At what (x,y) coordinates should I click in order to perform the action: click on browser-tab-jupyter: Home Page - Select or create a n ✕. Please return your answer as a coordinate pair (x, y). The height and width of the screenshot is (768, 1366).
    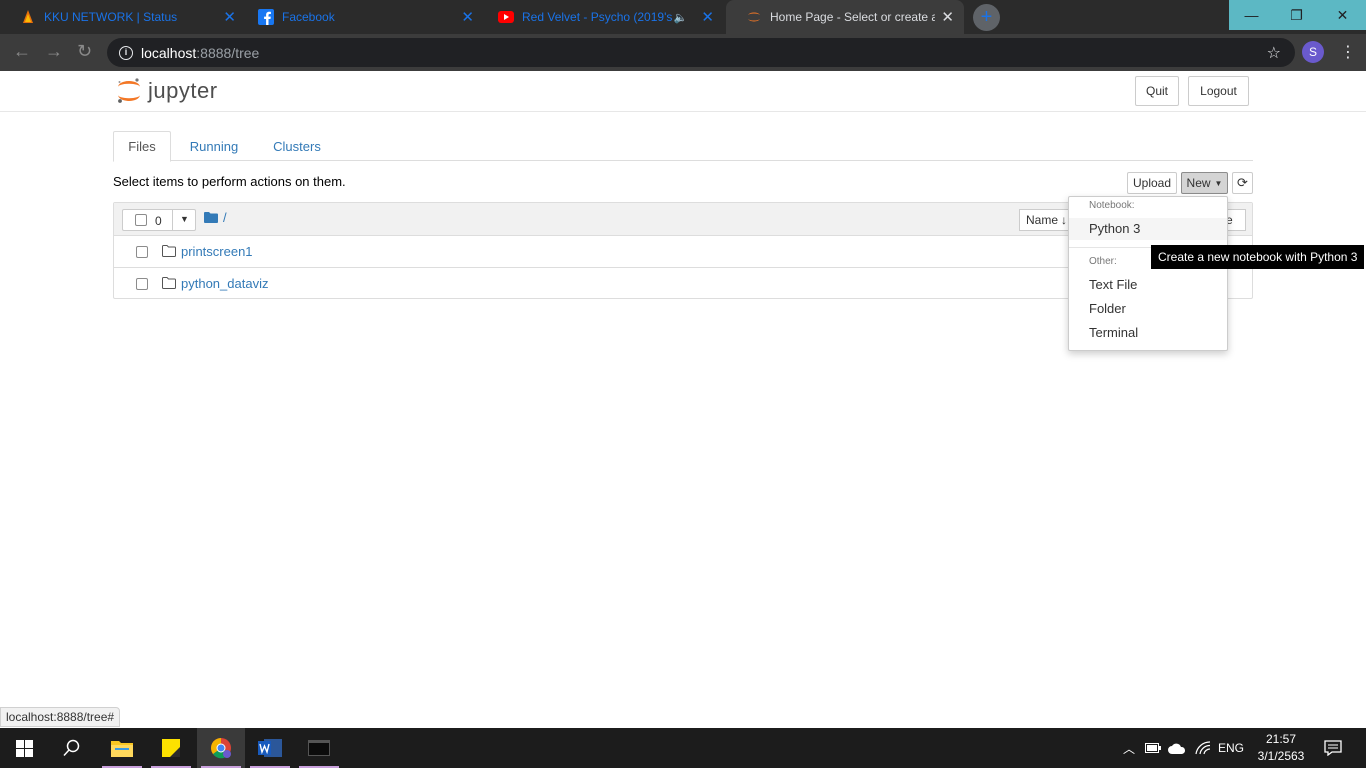
    Looking at the image, I should click on (845, 17).